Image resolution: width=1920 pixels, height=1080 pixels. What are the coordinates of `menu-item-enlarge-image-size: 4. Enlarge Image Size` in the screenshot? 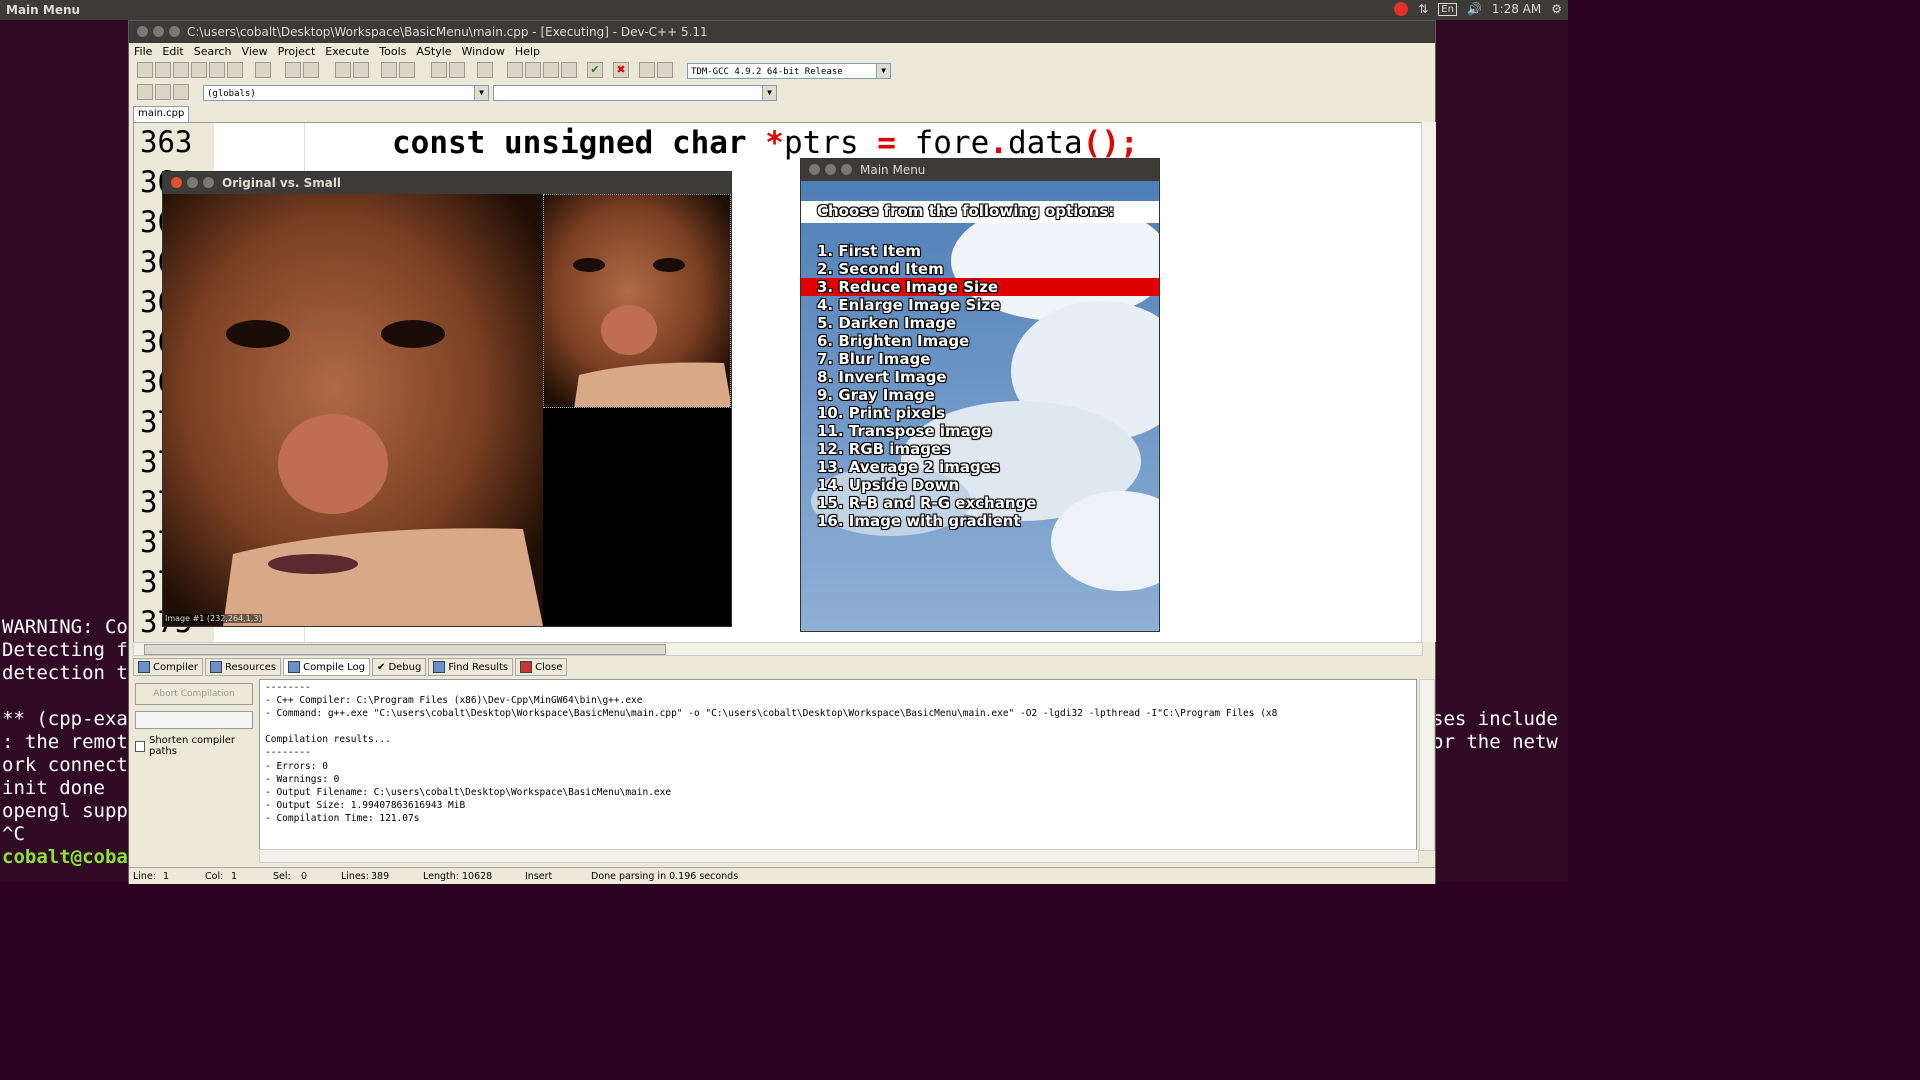 It's located at (908, 305).